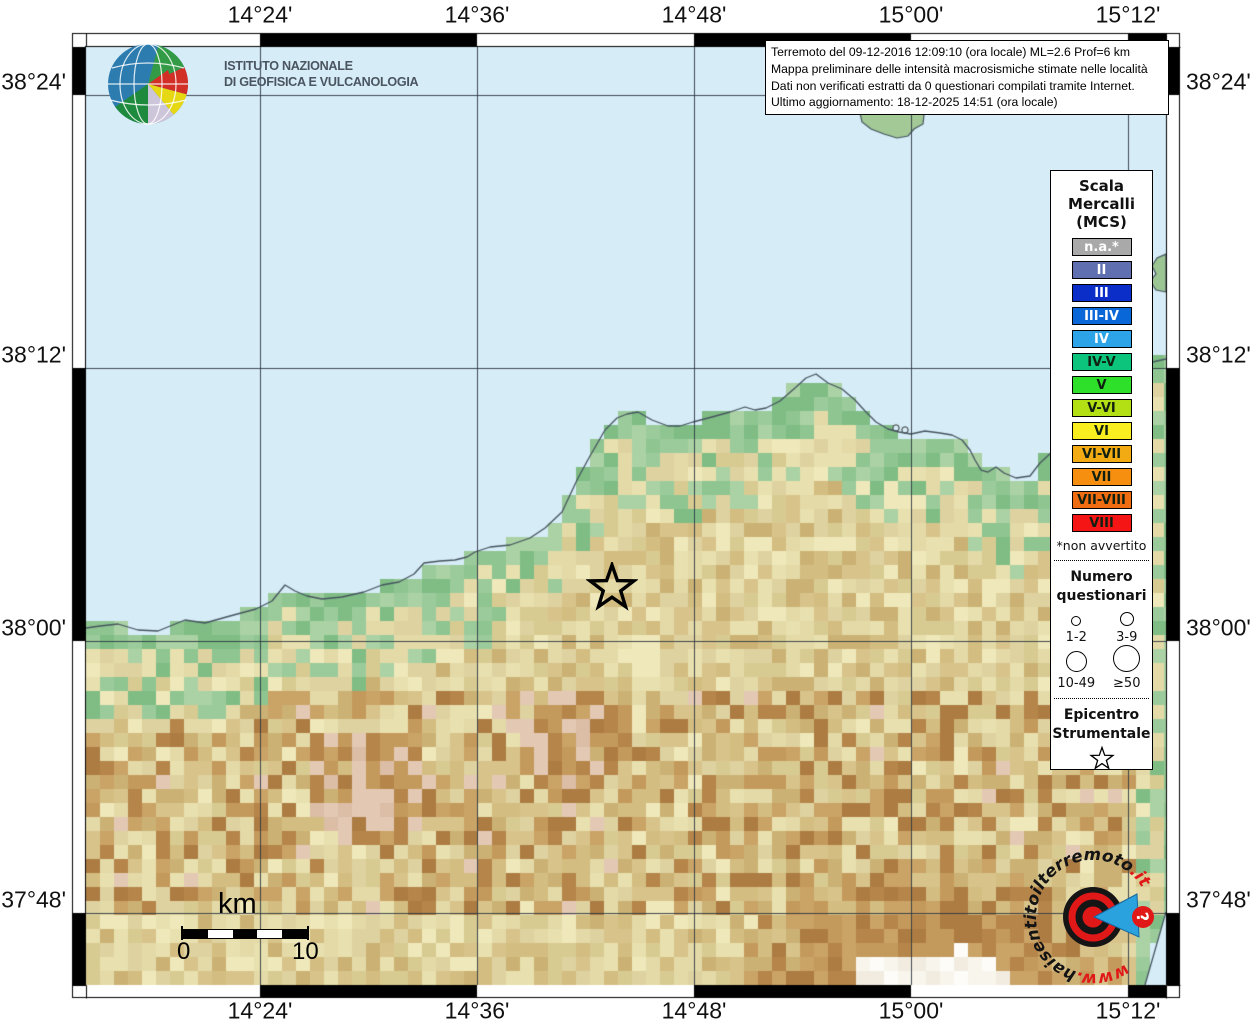  I want to click on ingv-name-line1: ISTITUTO NAZIONALE, so click(288, 66).